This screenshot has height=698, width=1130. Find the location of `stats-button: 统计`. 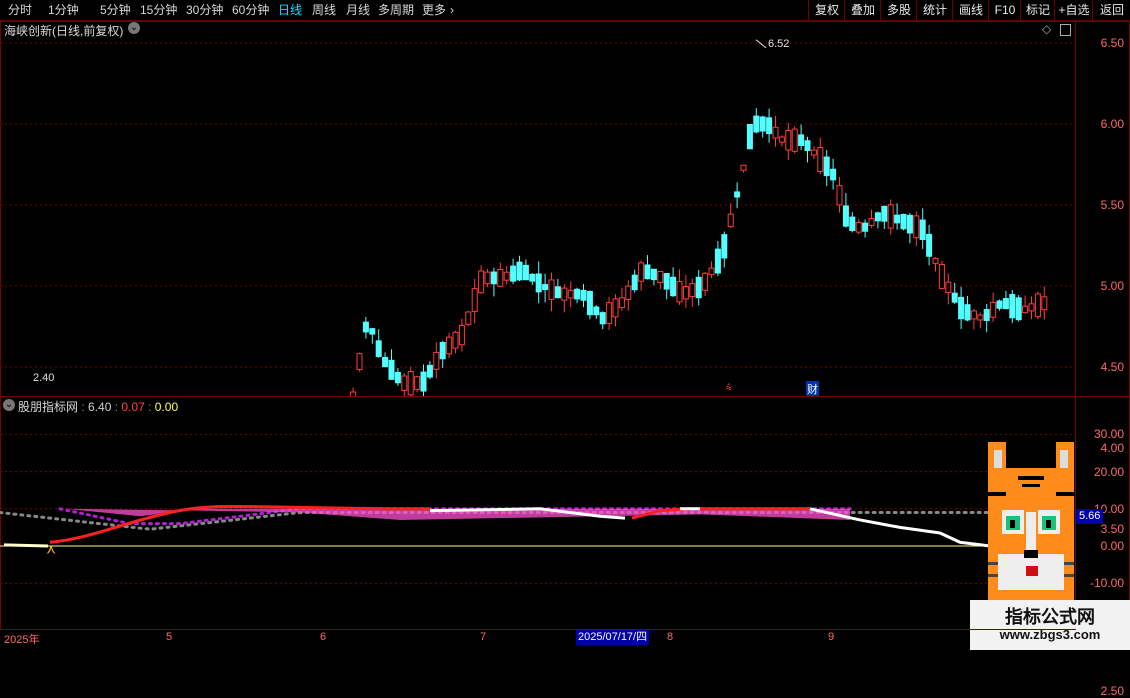

stats-button: 统计 is located at coordinates (934, 10).